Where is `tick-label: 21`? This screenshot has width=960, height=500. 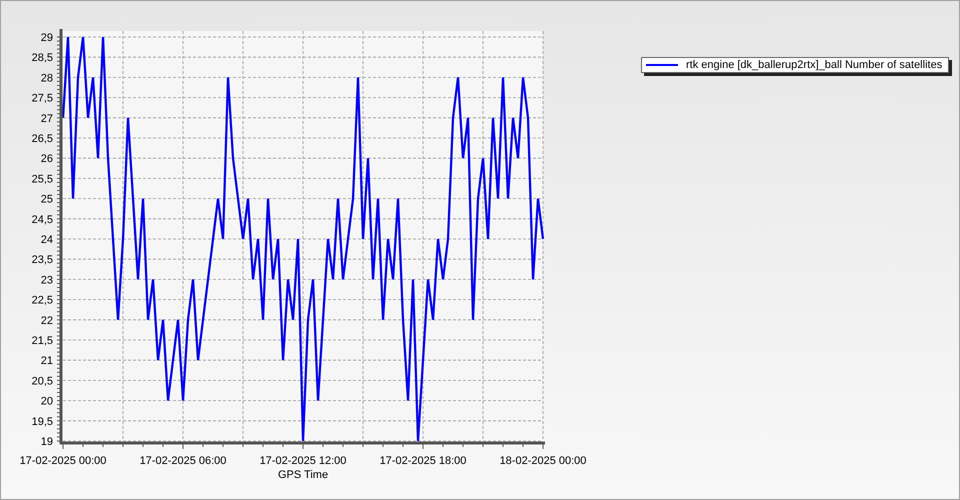
tick-label: 21 is located at coordinates (46, 361).